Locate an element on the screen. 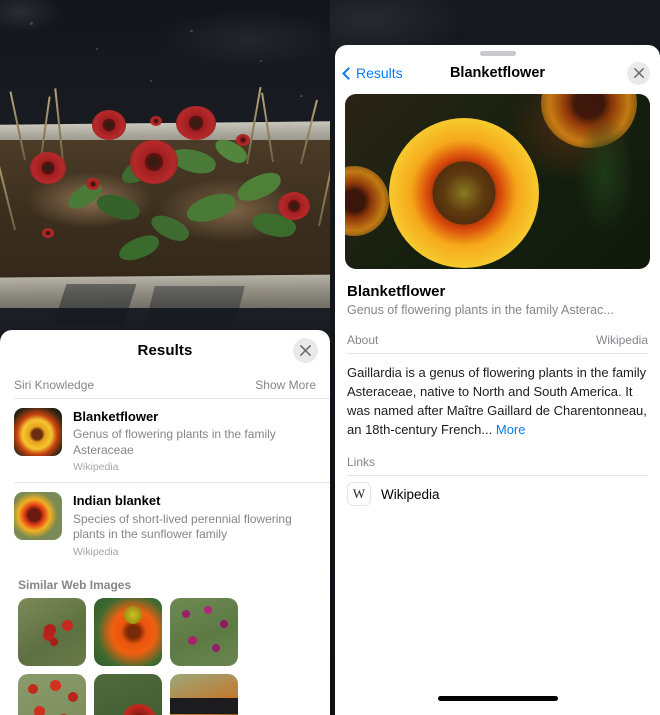 Image resolution: width=660 pixels, height=715 pixels. siri-knowledge-label: Siri Knowledge is located at coordinates (54, 385).